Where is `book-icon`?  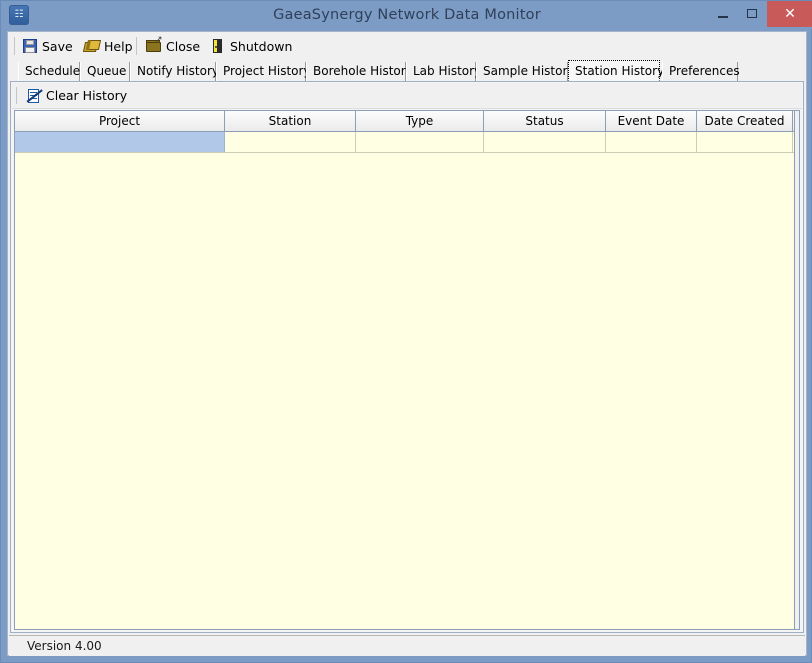
book-icon is located at coordinates (92, 46).